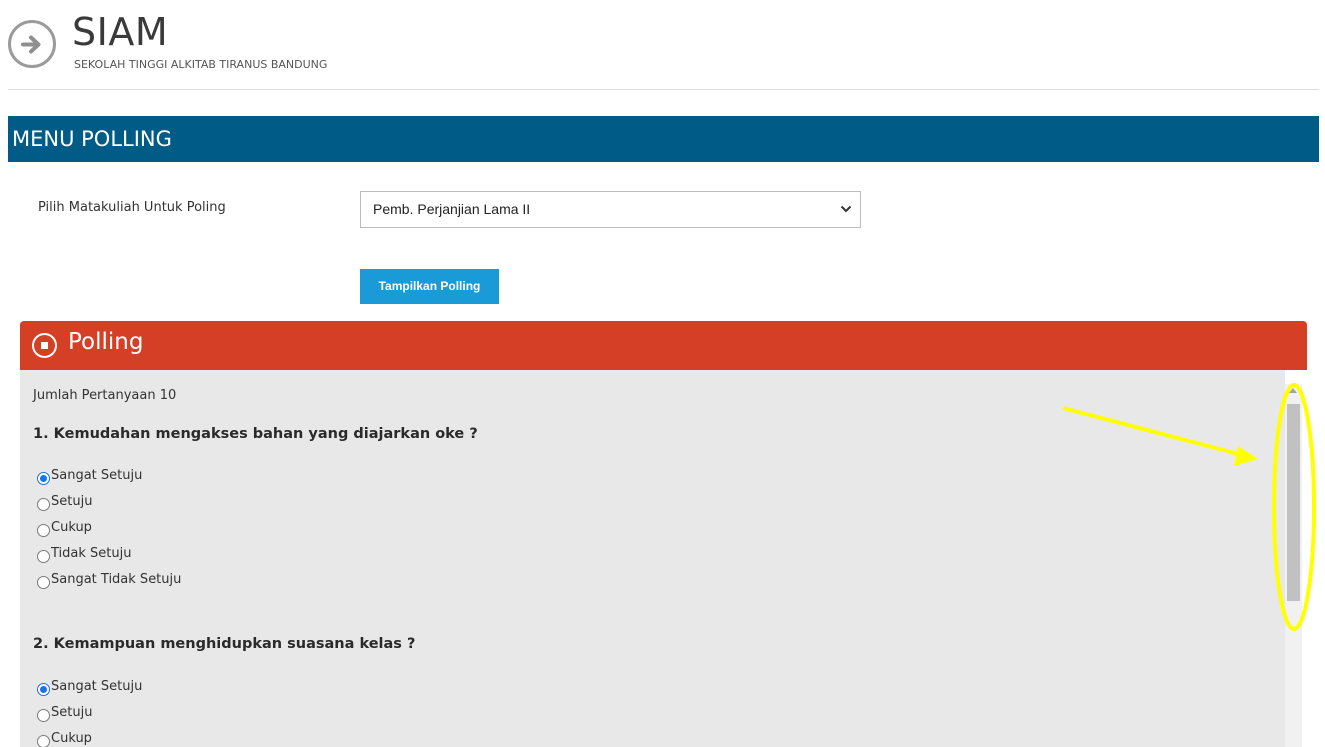 The width and height of the screenshot is (1325, 747). Describe the element at coordinates (1294, 507) in the screenshot. I see `annotation-ellipse` at that location.